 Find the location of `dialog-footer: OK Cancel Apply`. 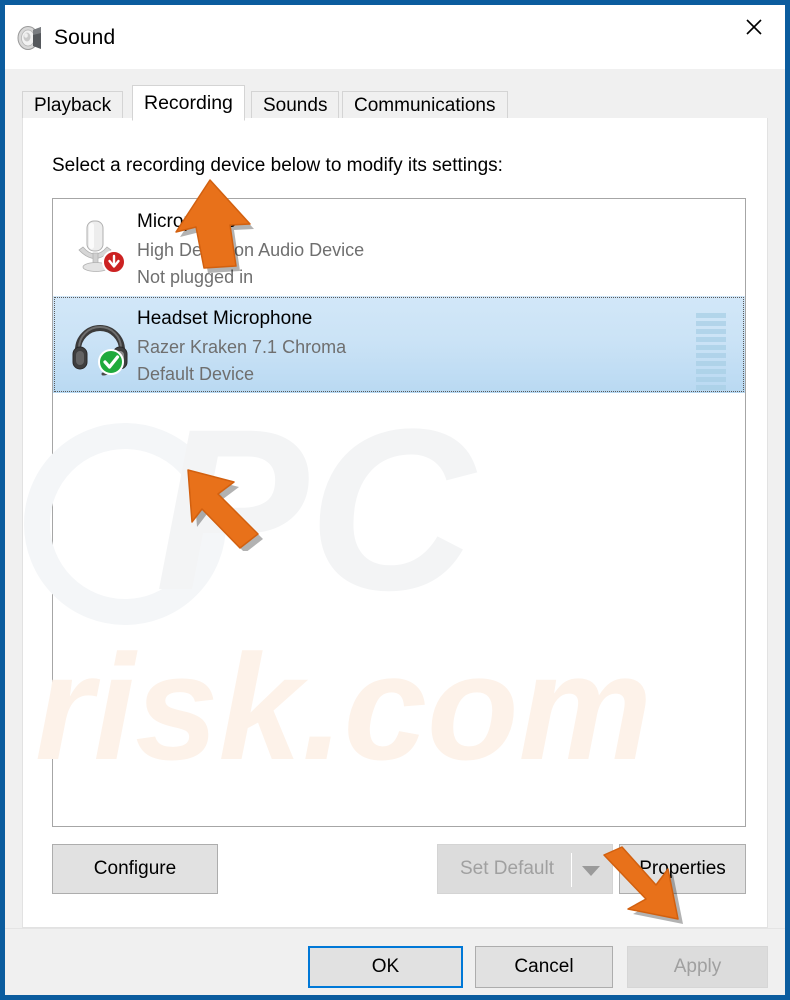

dialog-footer: OK Cancel Apply is located at coordinates (395, 961).